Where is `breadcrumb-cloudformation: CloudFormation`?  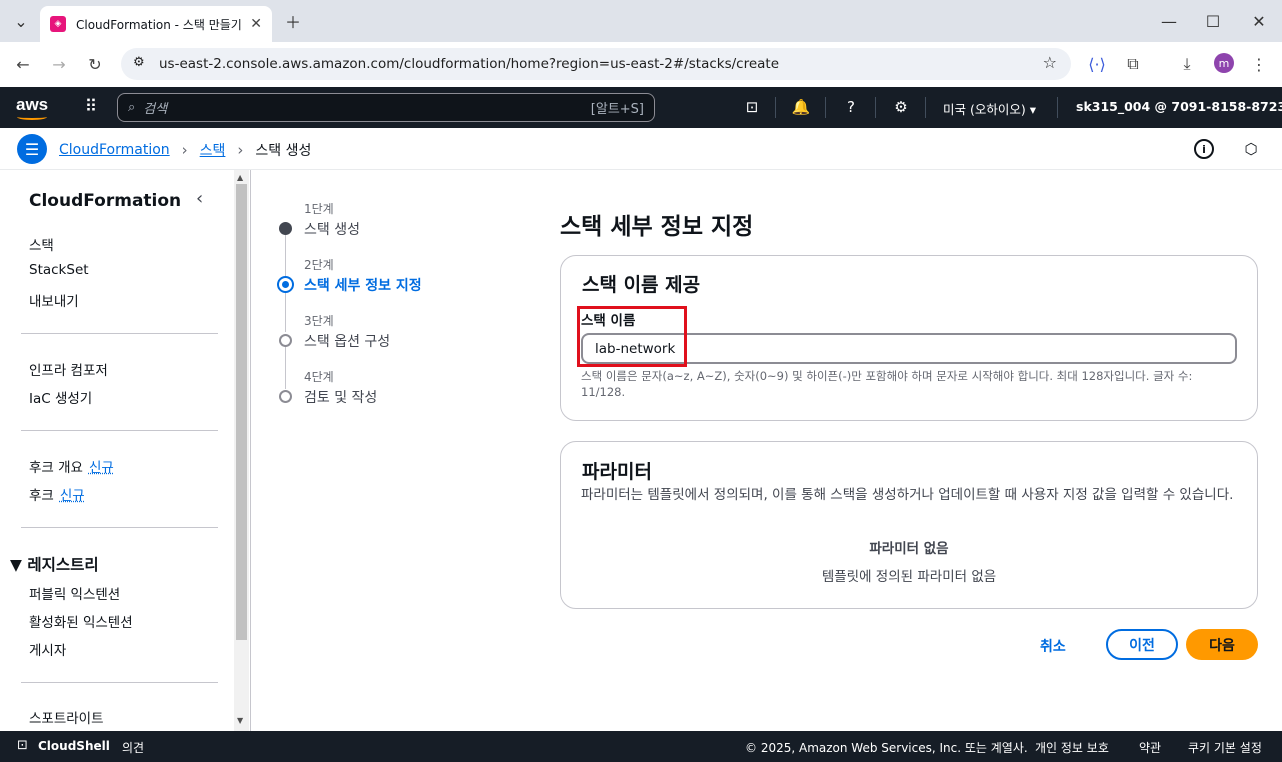
breadcrumb-cloudformation: CloudFormation is located at coordinates (114, 150).